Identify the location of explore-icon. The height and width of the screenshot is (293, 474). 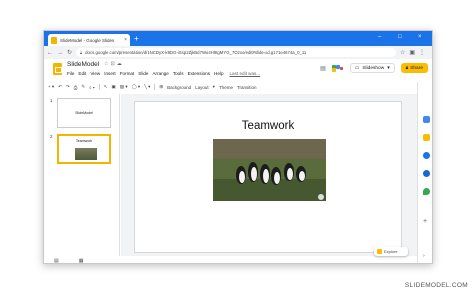
(379, 251).